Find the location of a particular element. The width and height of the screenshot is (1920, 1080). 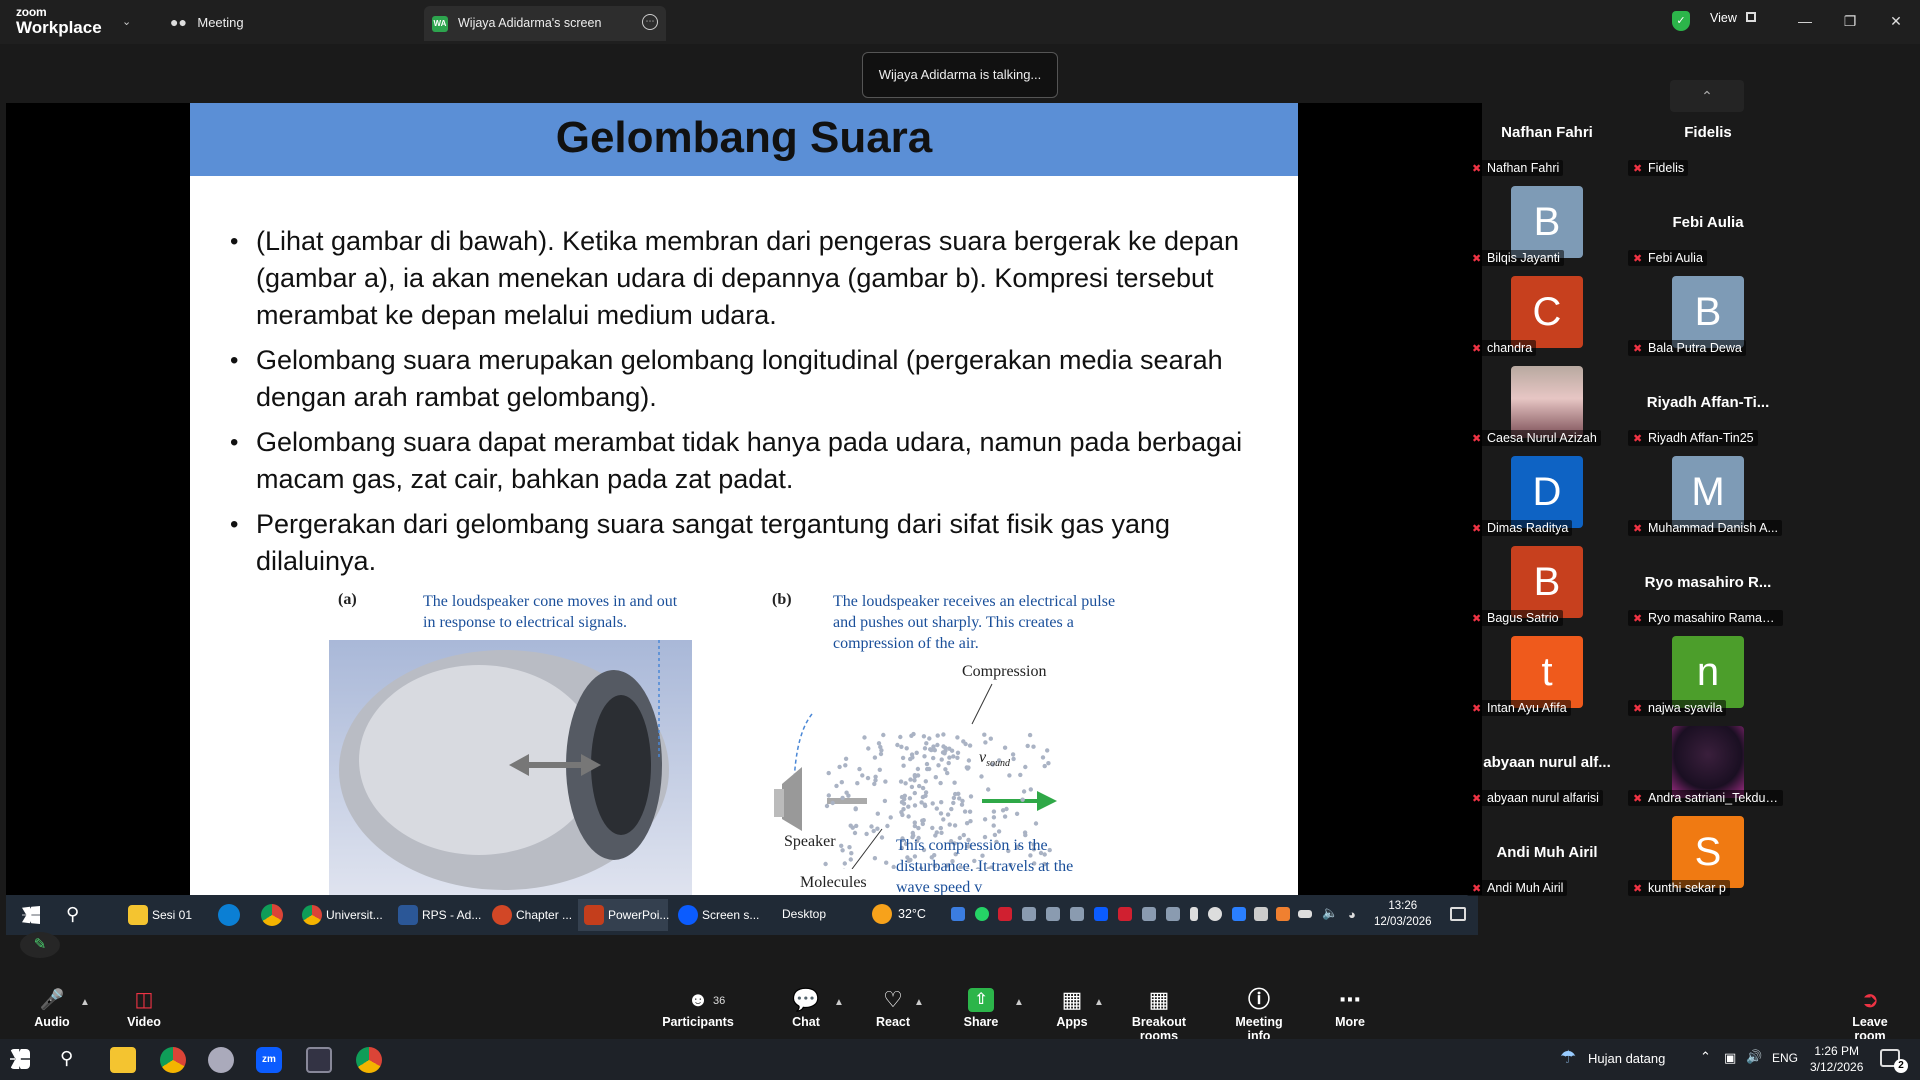

react-options-caret: ▲ is located at coordinates (919, 1002).